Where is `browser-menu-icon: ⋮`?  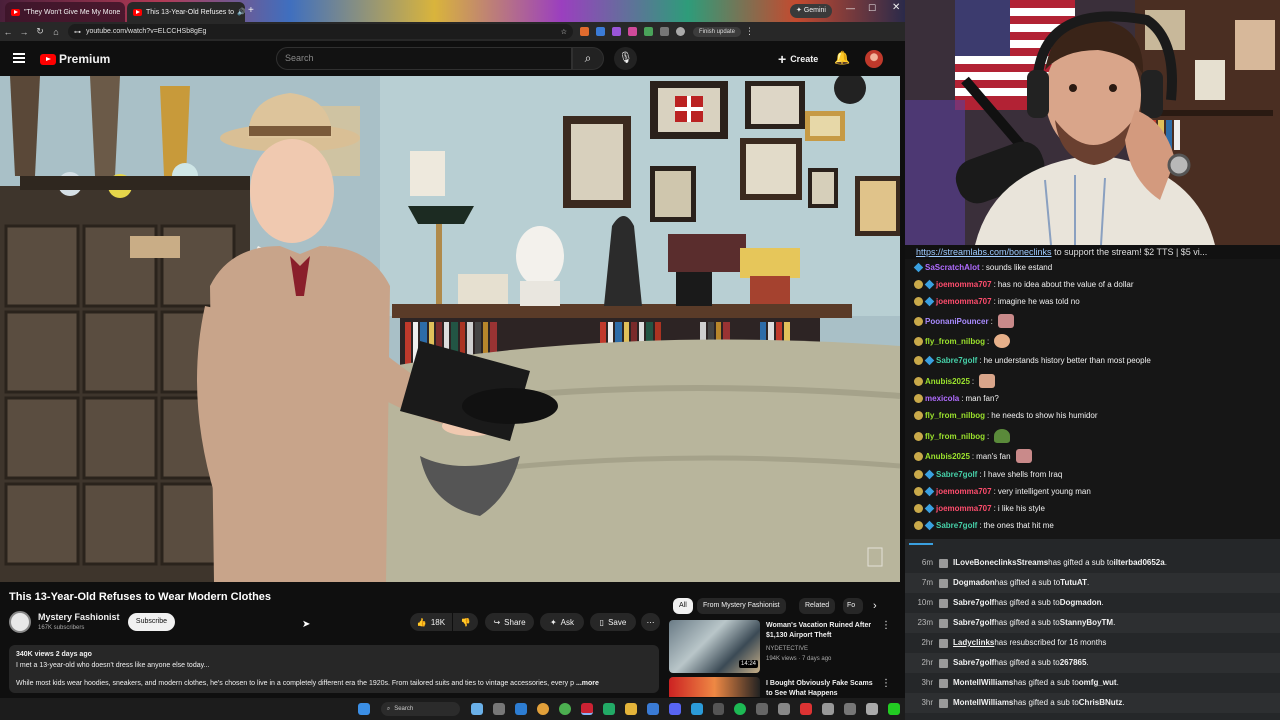 browser-menu-icon: ⋮ is located at coordinates (749, 31).